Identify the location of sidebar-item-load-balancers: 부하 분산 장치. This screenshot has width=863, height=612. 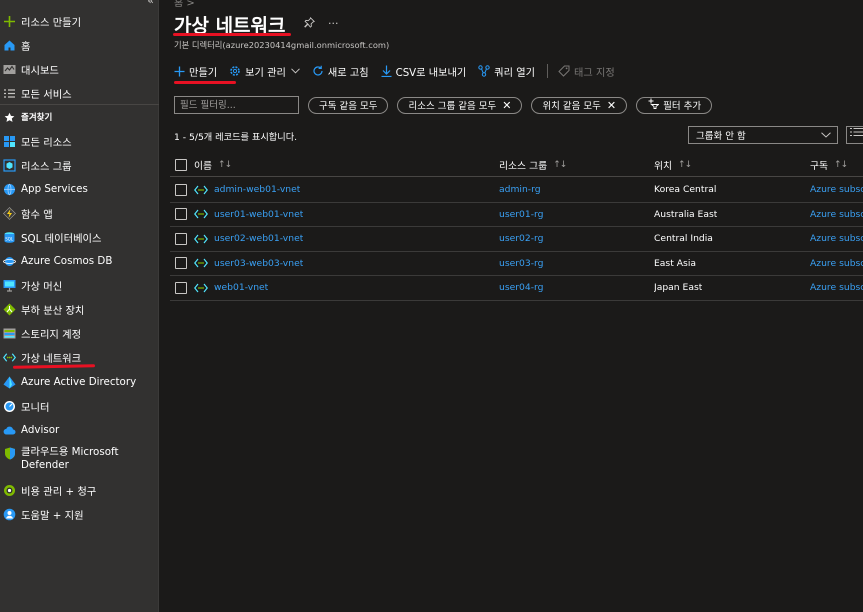
(79, 309).